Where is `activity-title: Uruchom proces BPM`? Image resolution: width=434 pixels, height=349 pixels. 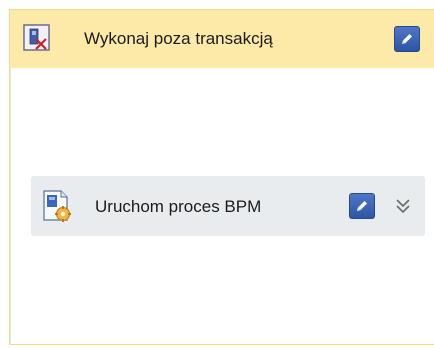
activity-title: Uruchom proces BPM is located at coordinates (178, 206).